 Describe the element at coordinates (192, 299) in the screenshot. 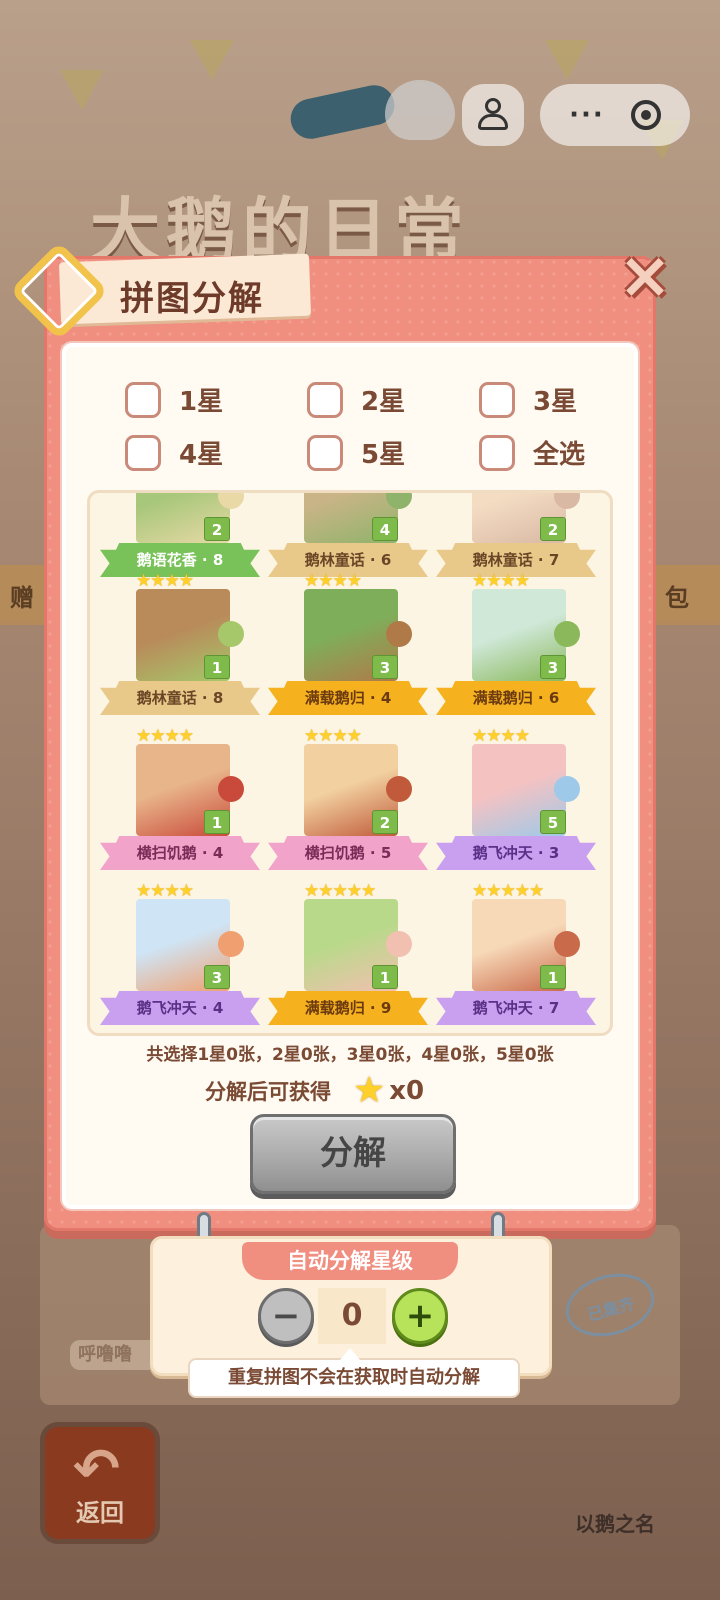

I see `modal-title: 拼图分解` at that location.